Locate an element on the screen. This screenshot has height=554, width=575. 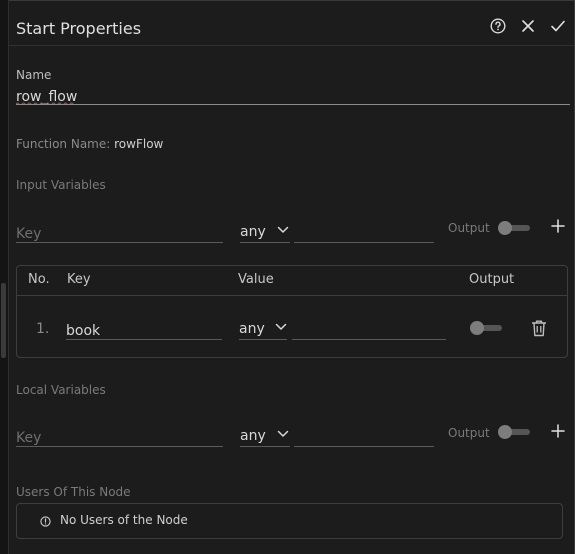
check-icon is located at coordinates (558, 26).